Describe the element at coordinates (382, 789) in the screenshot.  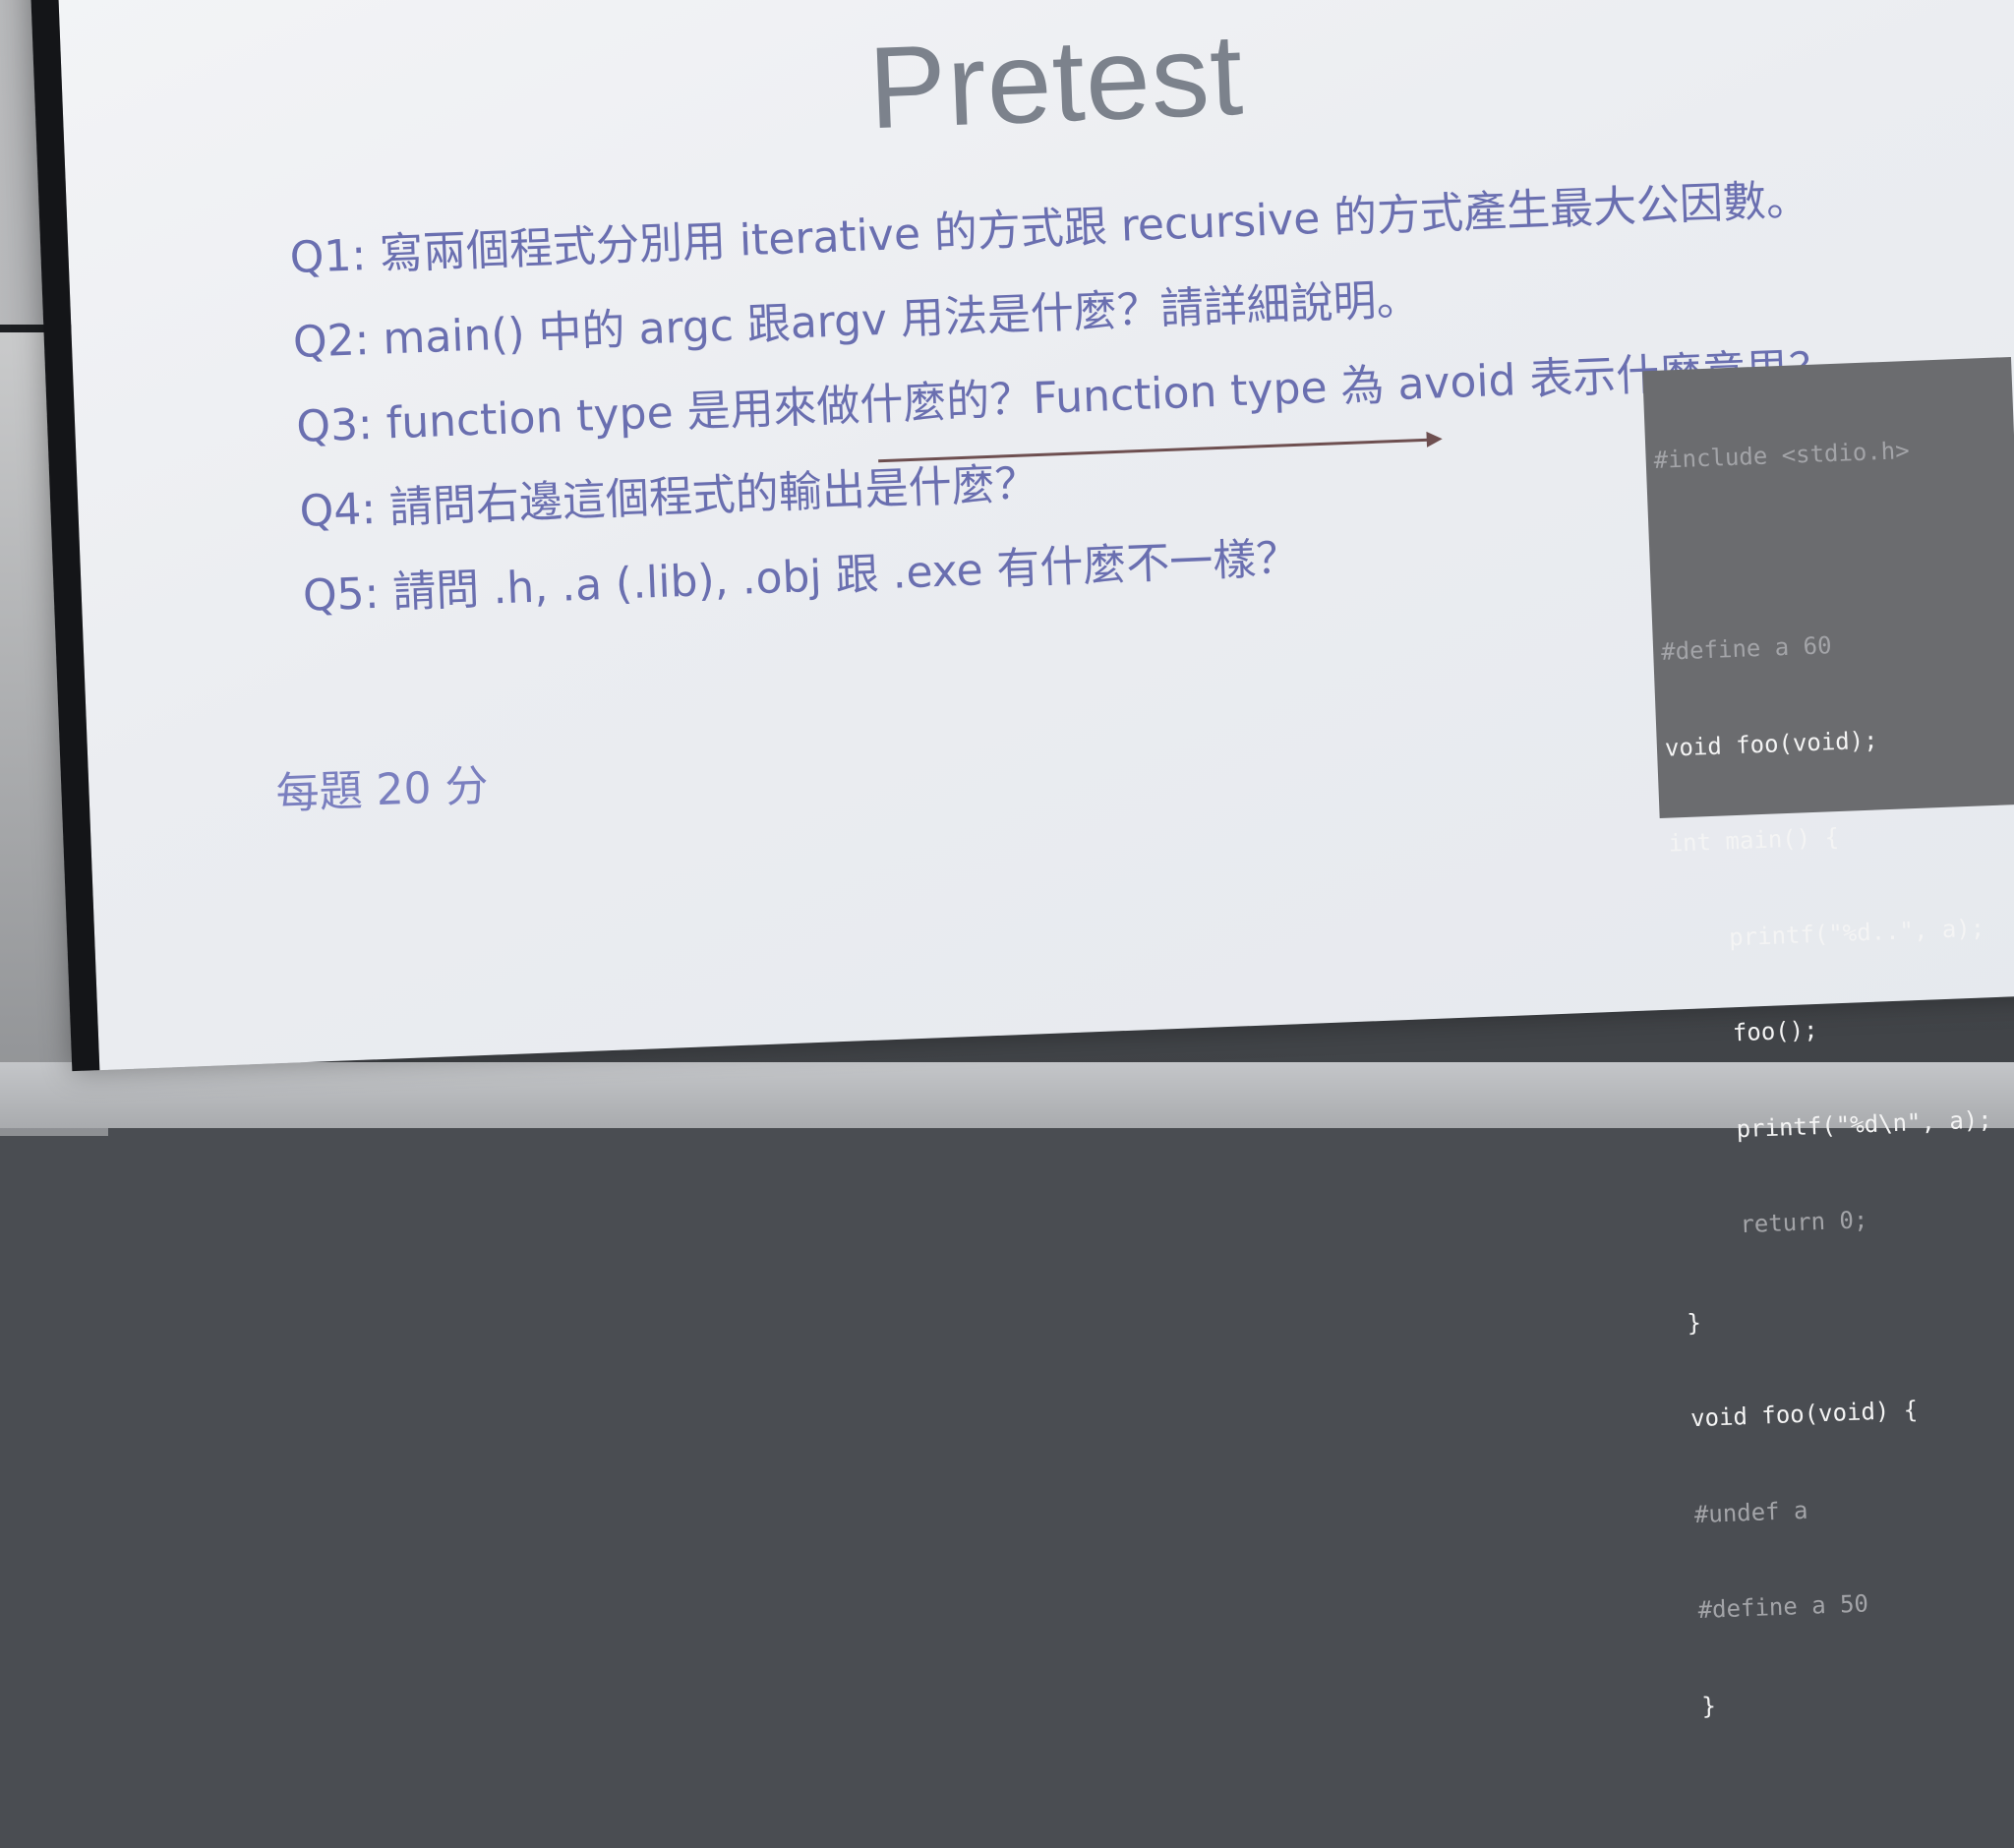
I see `score-note: 每題 20 分` at that location.